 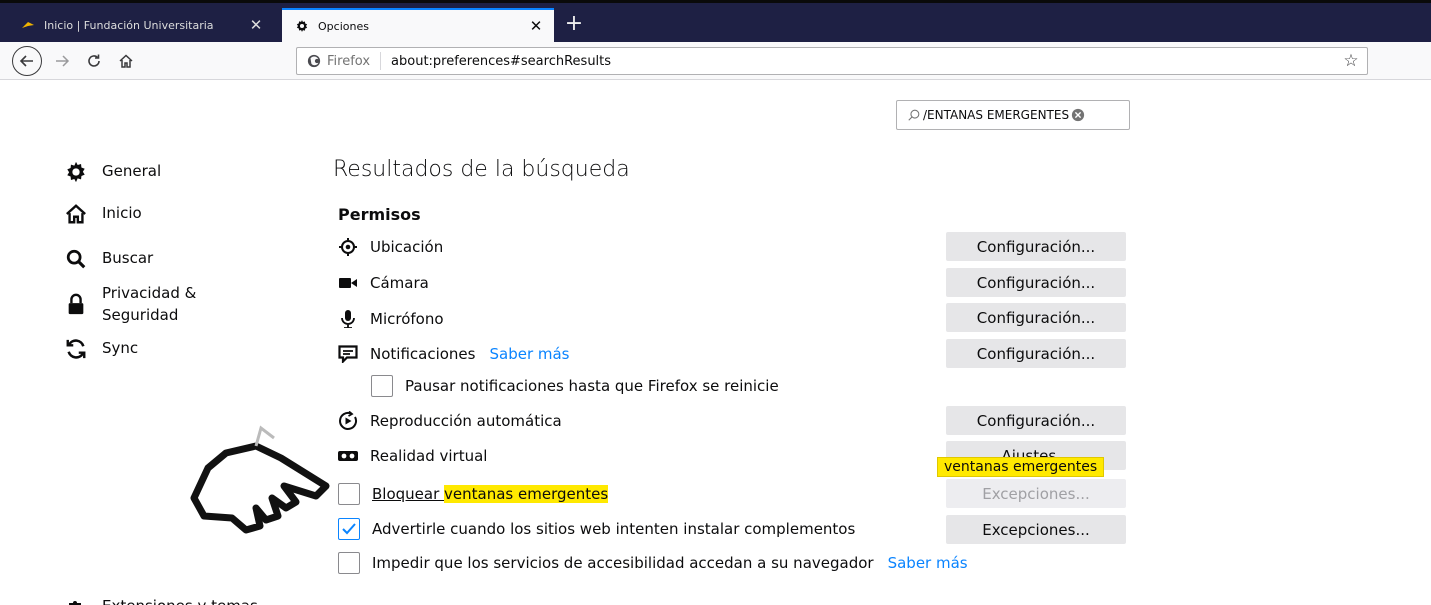 I want to click on autoplay-icon, so click(x=348, y=421).